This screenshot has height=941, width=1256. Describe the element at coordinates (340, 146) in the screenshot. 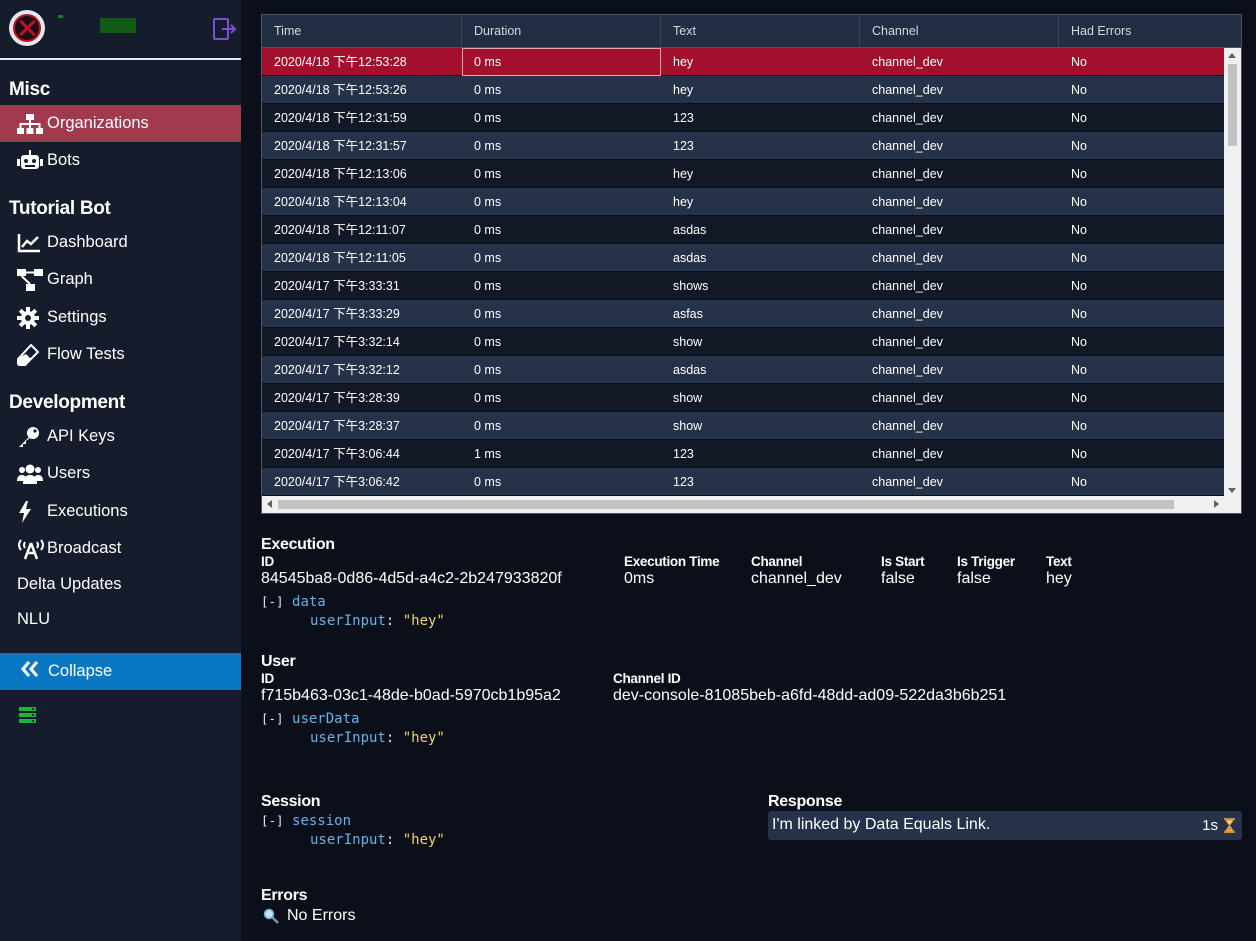

I see `cell-time: 2020/4/18 下午12:31:57` at that location.